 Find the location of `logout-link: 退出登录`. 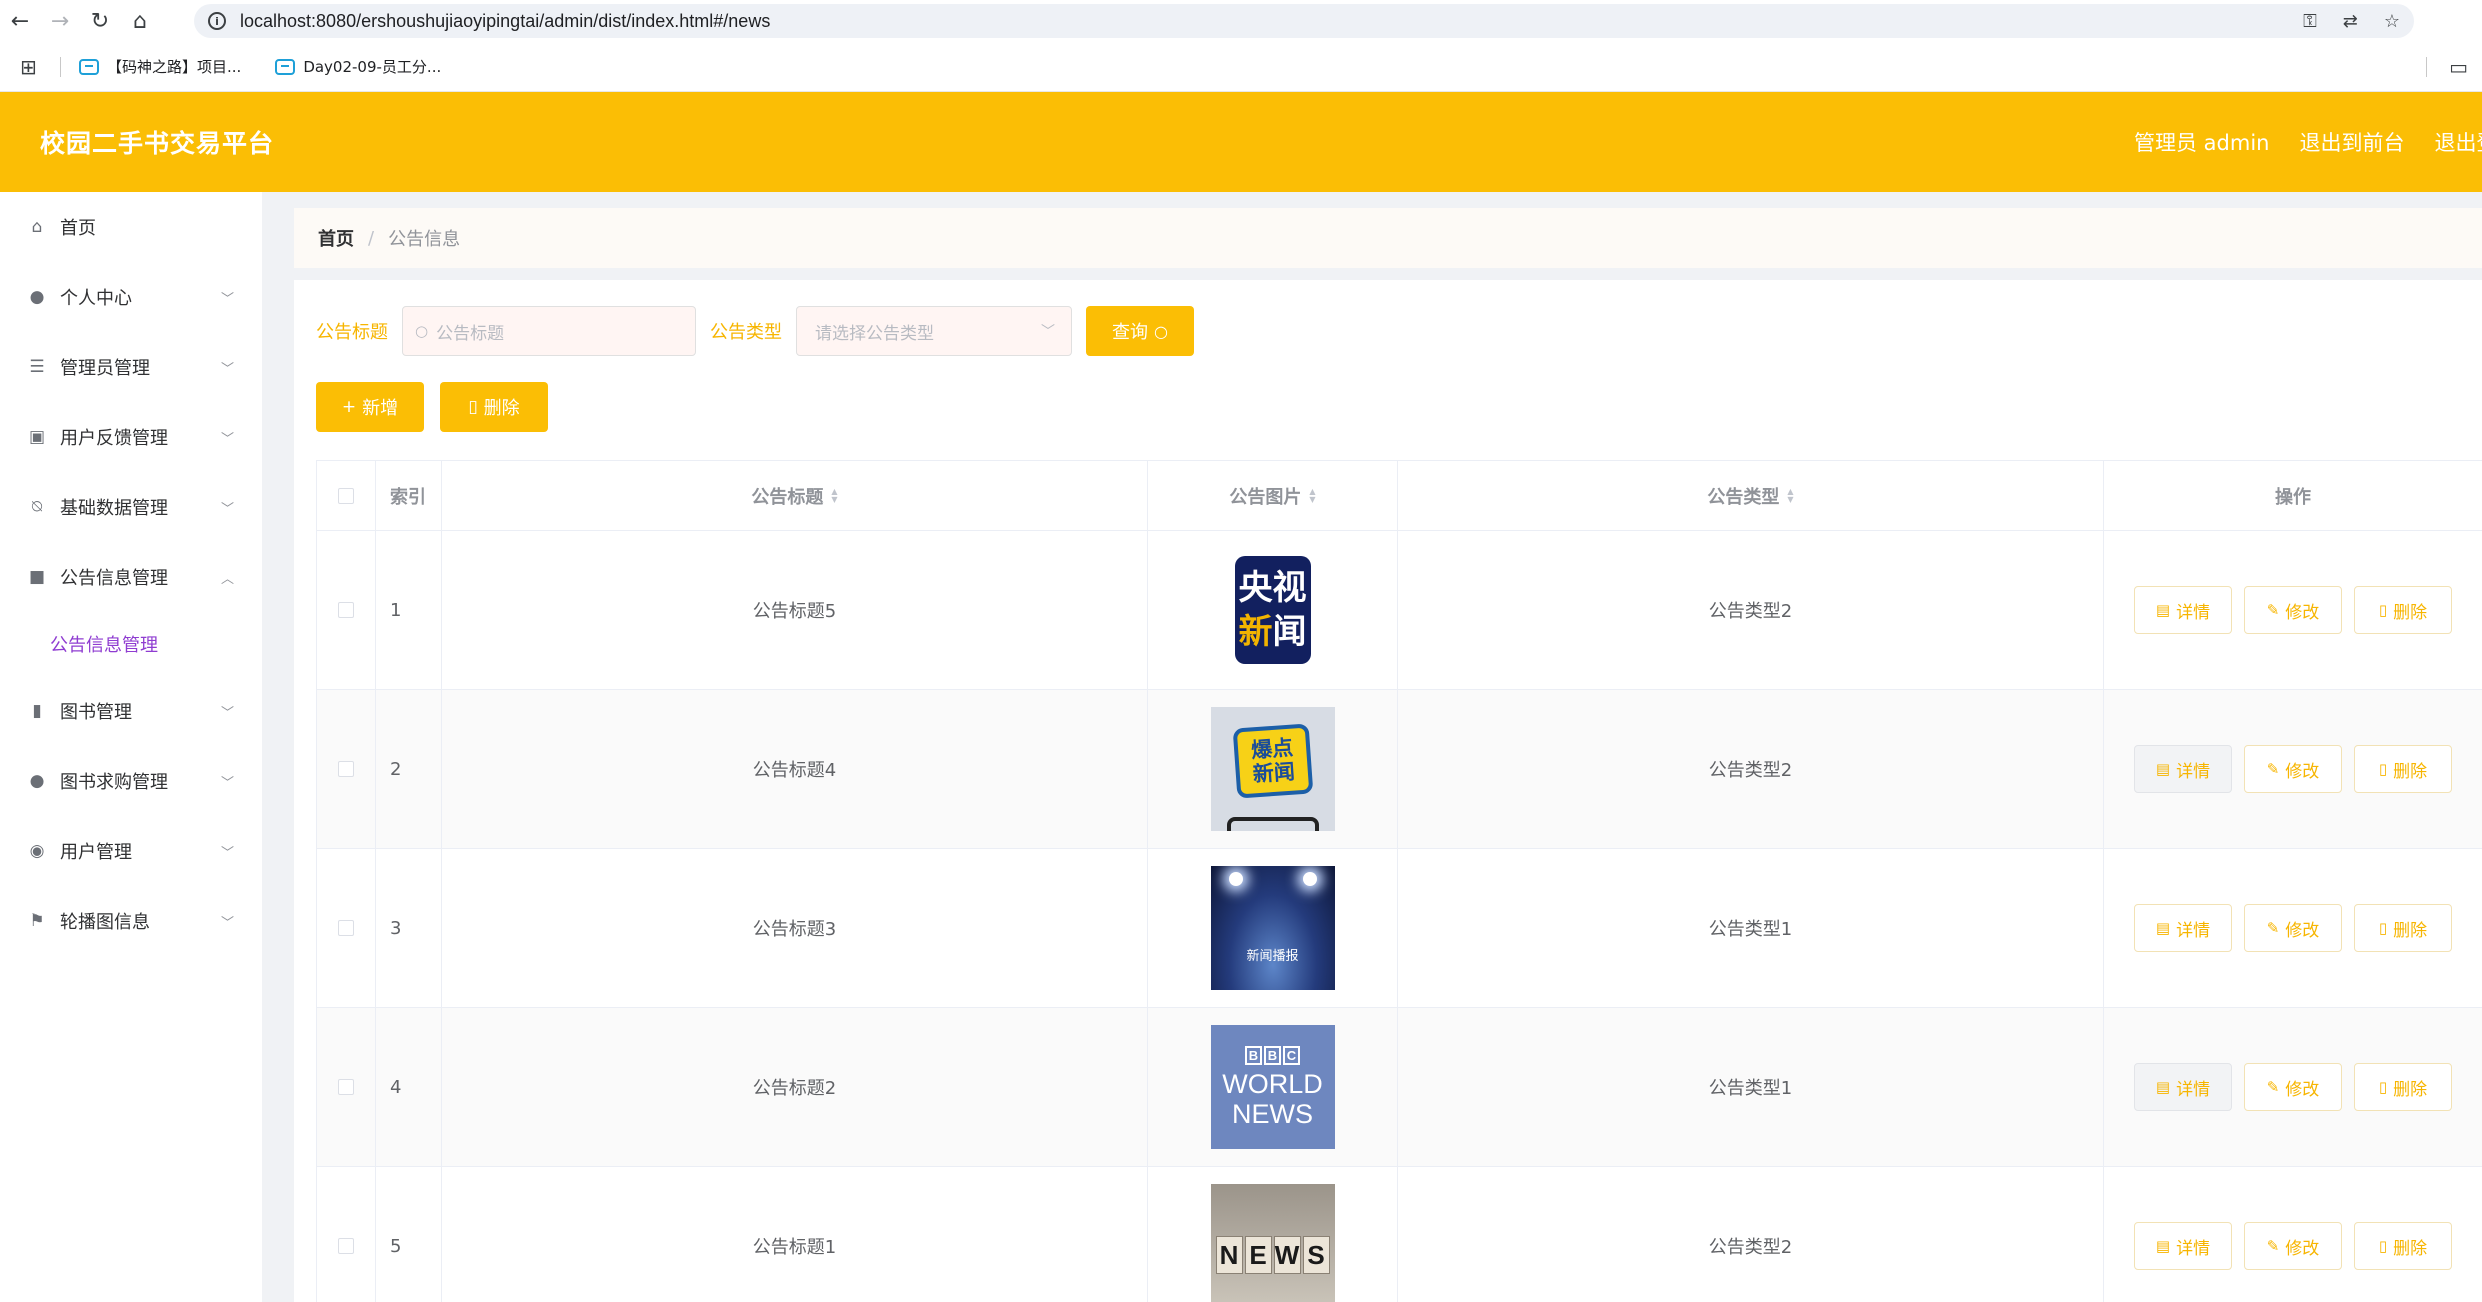

logout-link: 退出登录 is located at coordinates (2458, 142).